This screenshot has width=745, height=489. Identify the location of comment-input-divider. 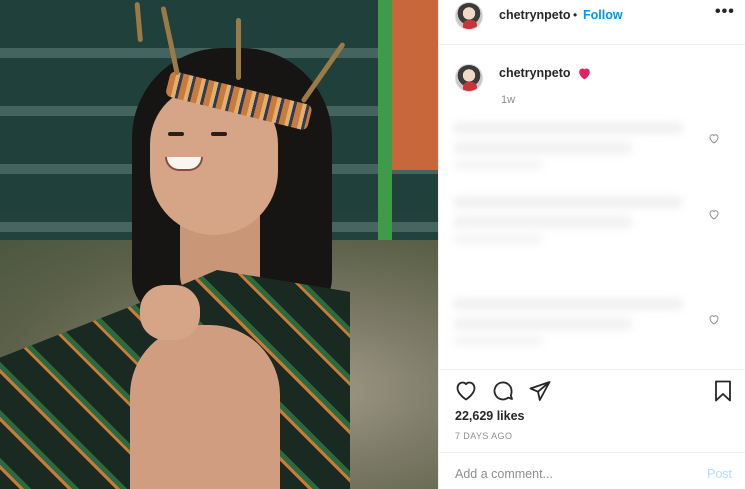
(592, 452).